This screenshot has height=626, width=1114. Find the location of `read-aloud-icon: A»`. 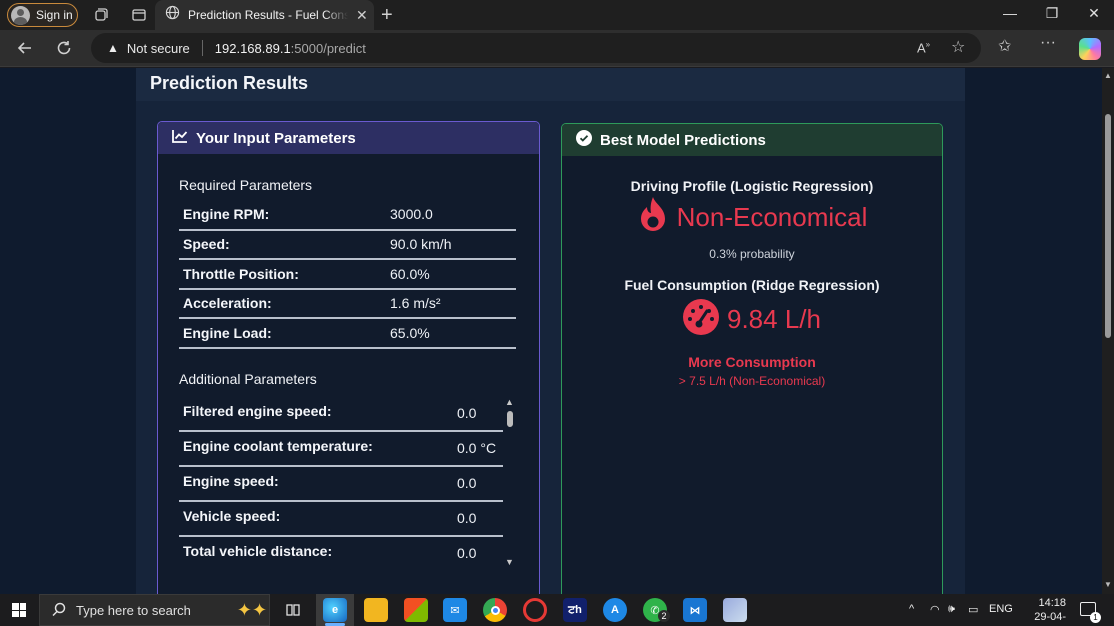

read-aloud-icon: A» is located at coordinates (923, 47).